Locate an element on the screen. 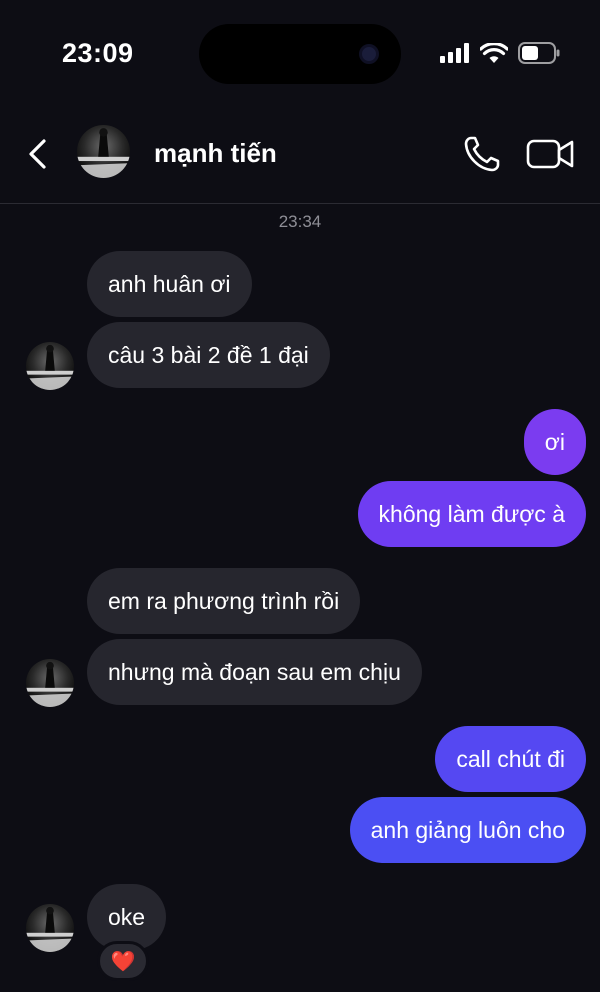 This screenshot has height=992, width=600. voice-call-button is located at coordinates (482, 154).